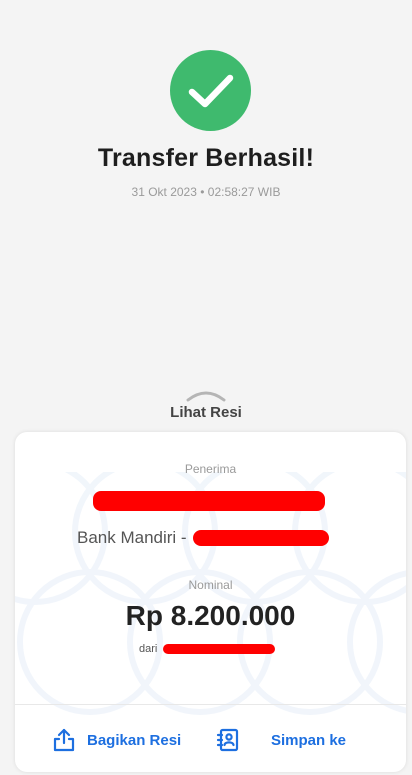  What do you see at coordinates (210, 585) in the screenshot?
I see `amount-label: Nominal` at bounding box center [210, 585].